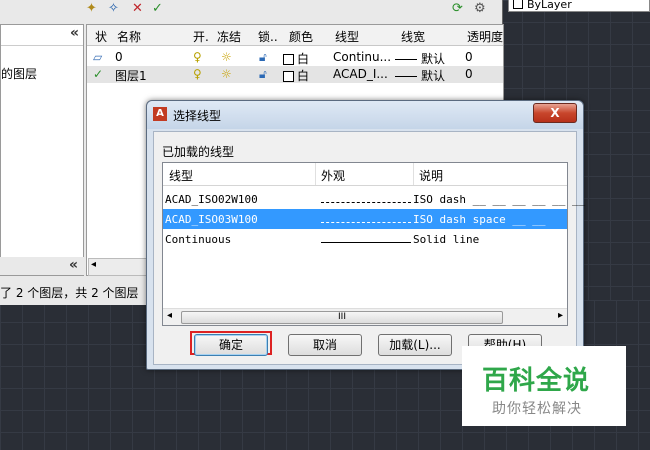  I want to click on col-freeze: 冻结, so click(229, 36).